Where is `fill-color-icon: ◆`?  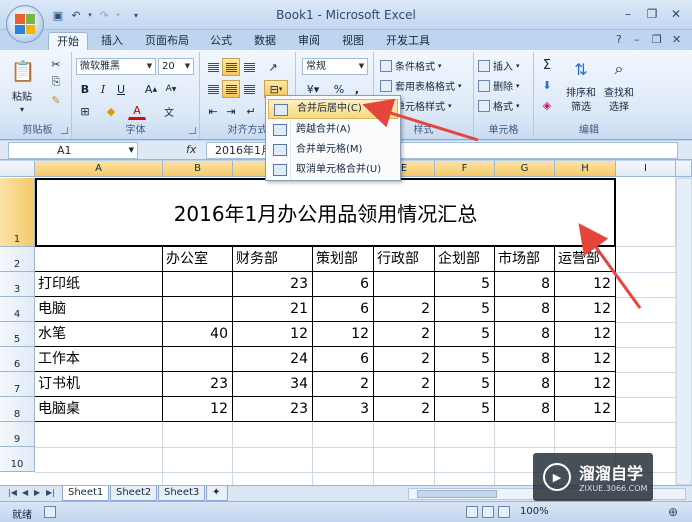
fill-color-icon: ◆ is located at coordinates (111, 111).